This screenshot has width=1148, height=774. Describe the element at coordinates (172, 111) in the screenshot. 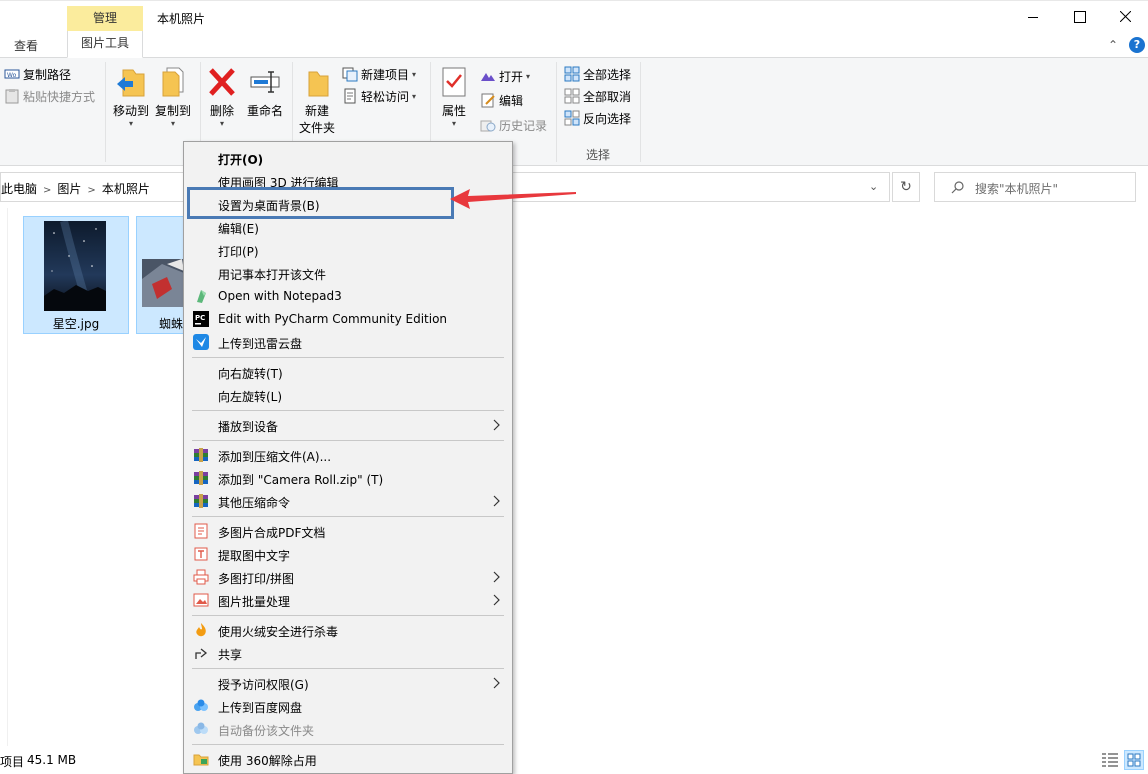

I see `copy-to-label: 复制到` at that location.